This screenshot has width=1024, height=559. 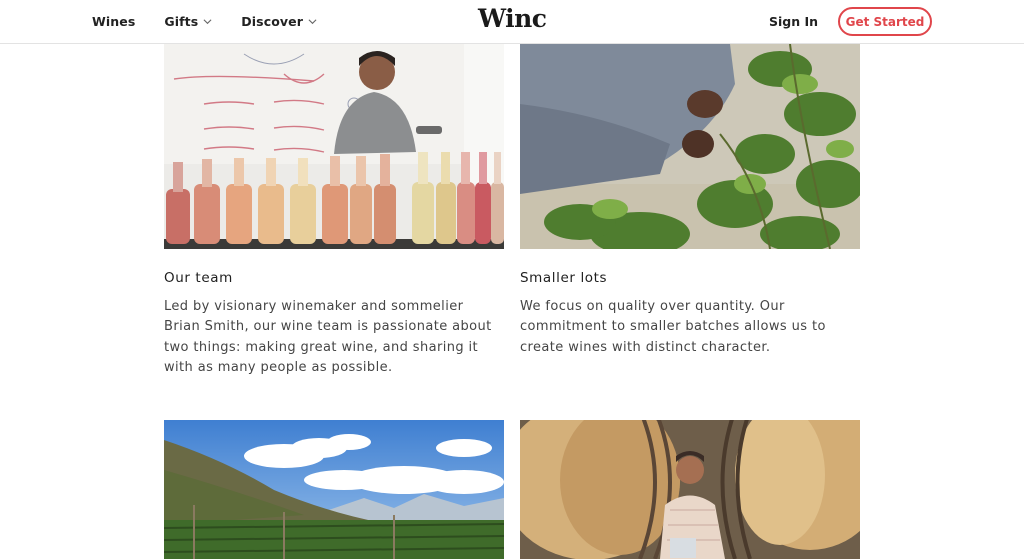 I want to click on nav-discover-label: Discover, so click(x=272, y=21).